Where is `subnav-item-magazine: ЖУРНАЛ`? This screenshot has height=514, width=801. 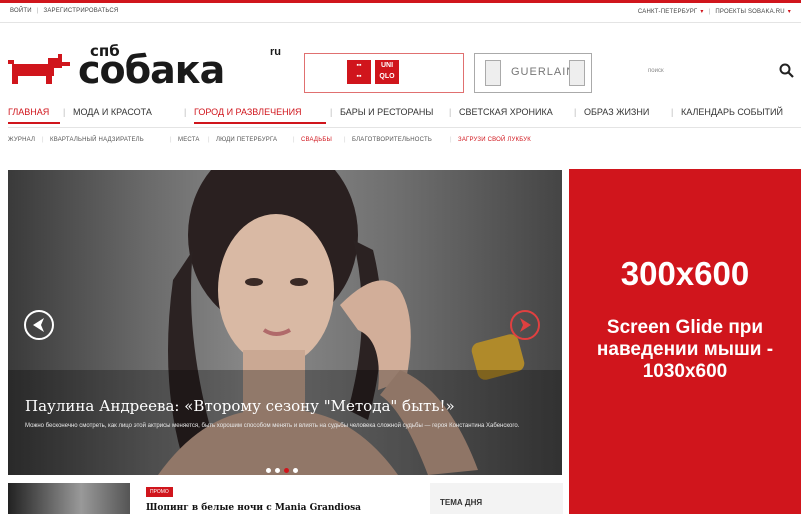 subnav-item-magazine: ЖУРНАЛ is located at coordinates (21, 140).